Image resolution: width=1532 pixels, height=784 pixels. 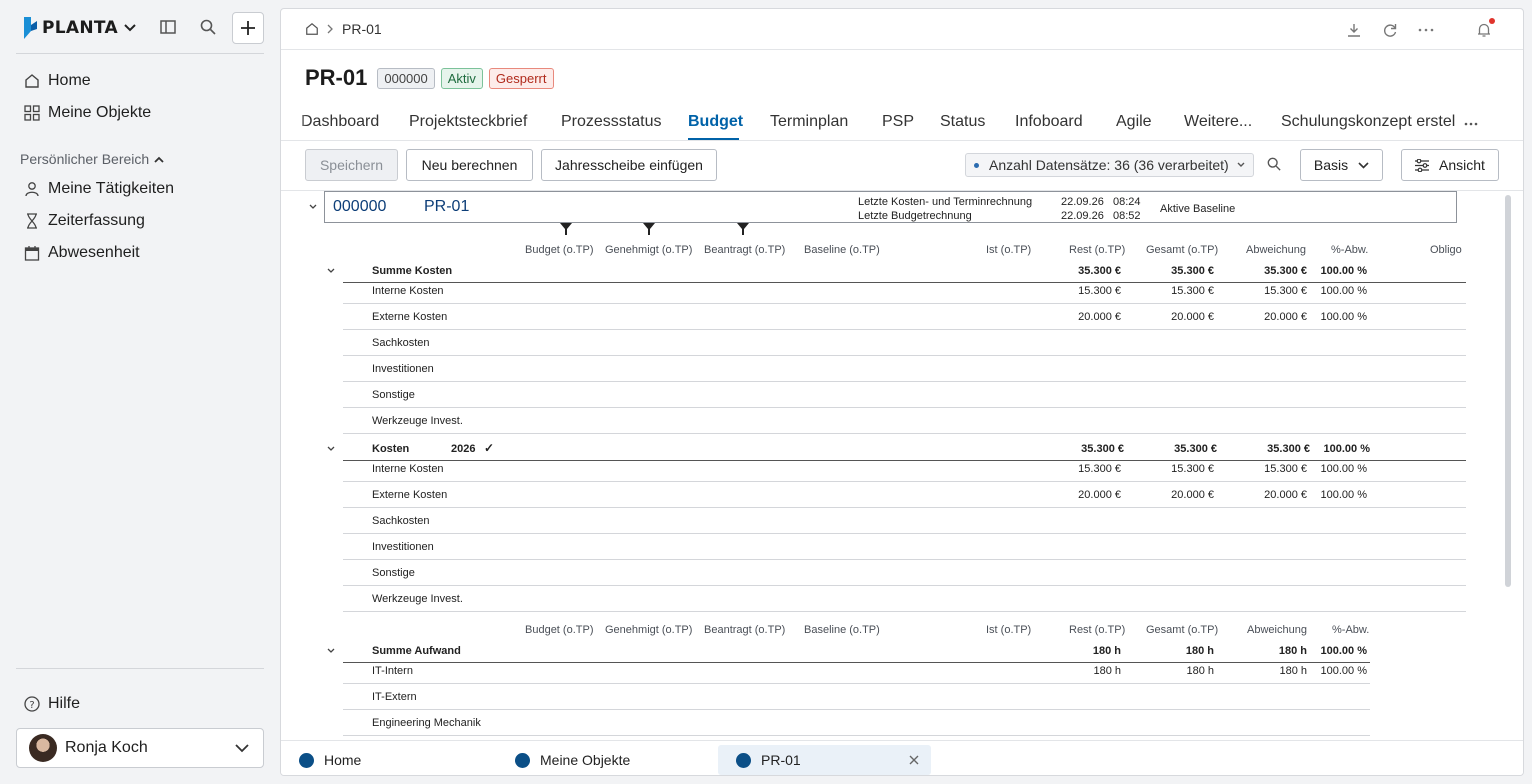 What do you see at coordinates (1492, 21) in the screenshot?
I see `notification-dot` at bounding box center [1492, 21].